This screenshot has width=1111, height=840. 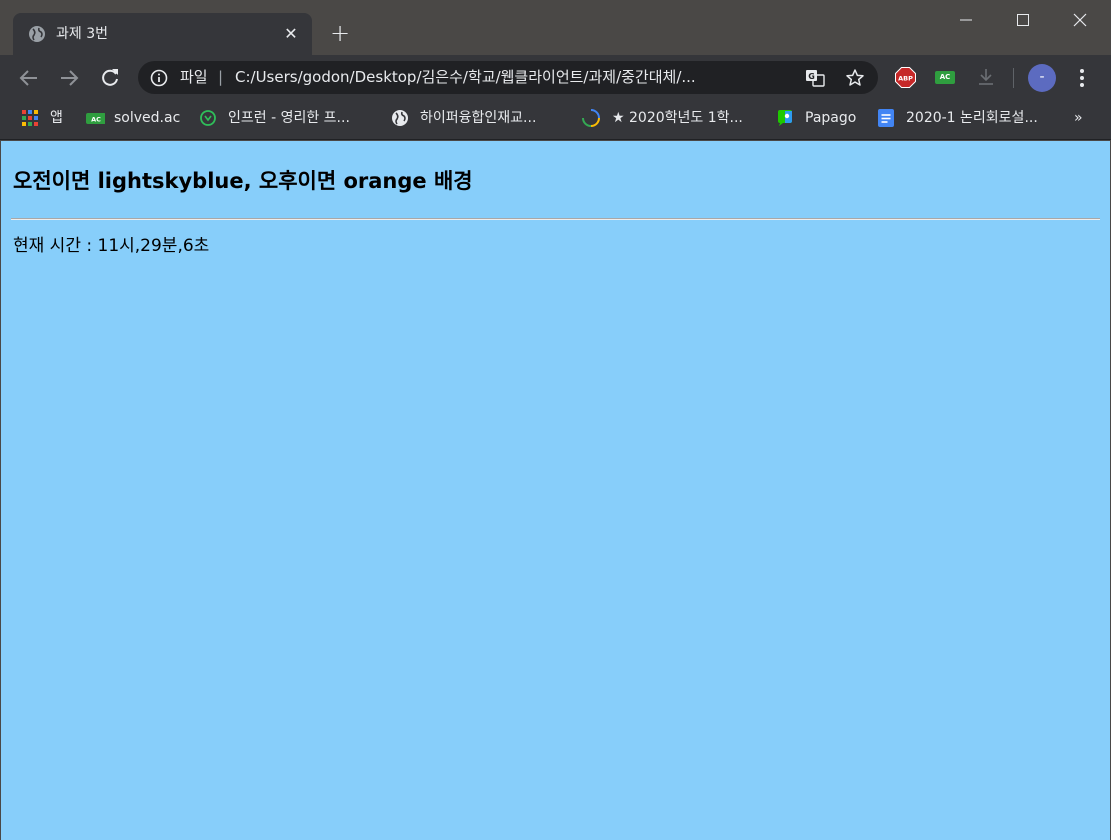 What do you see at coordinates (785, 118) in the screenshot?
I see `papago-icon` at bounding box center [785, 118].